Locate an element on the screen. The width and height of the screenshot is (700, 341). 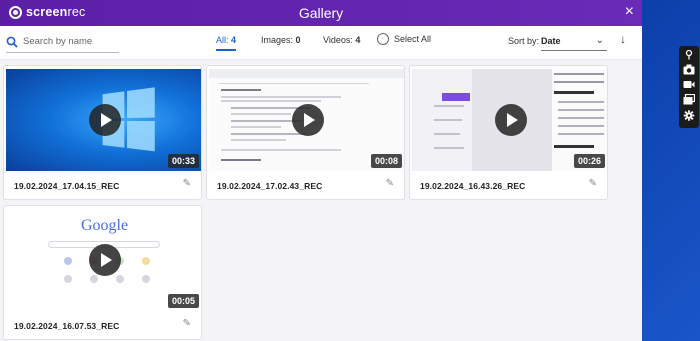
video-thumbnail: Google 00:05 is located at coordinates (103, 260).